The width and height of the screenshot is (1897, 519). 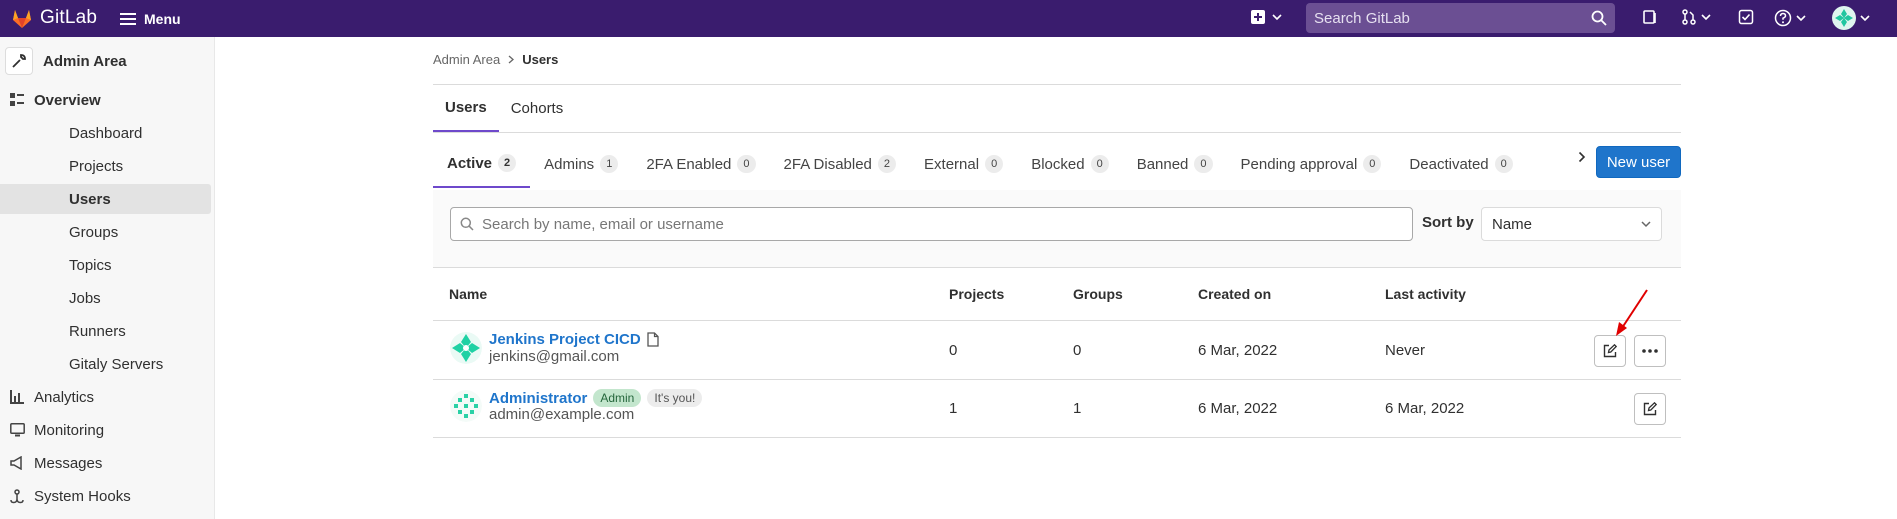 What do you see at coordinates (1512, 224) in the screenshot?
I see `sort-value: Name` at bounding box center [1512, 224].